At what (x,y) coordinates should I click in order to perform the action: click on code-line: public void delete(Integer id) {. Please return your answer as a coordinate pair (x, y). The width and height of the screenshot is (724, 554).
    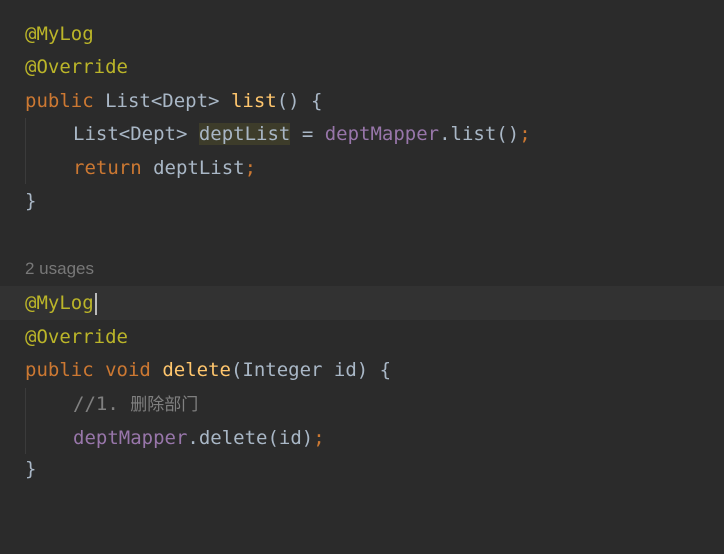
    Looking at the image, I should click on (362, 370).